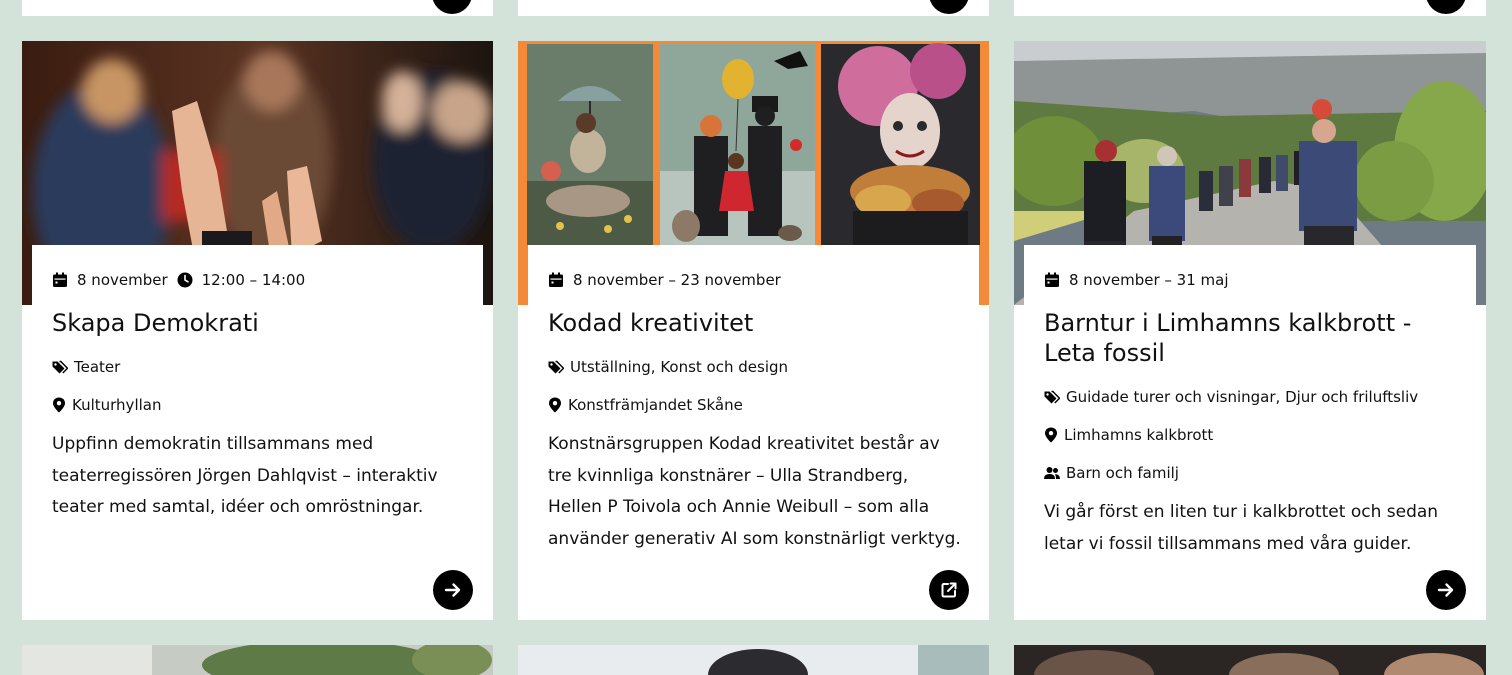 This screenshot has width=1512, height=675. I want to click on open-external-link-button, so click(949, 590).